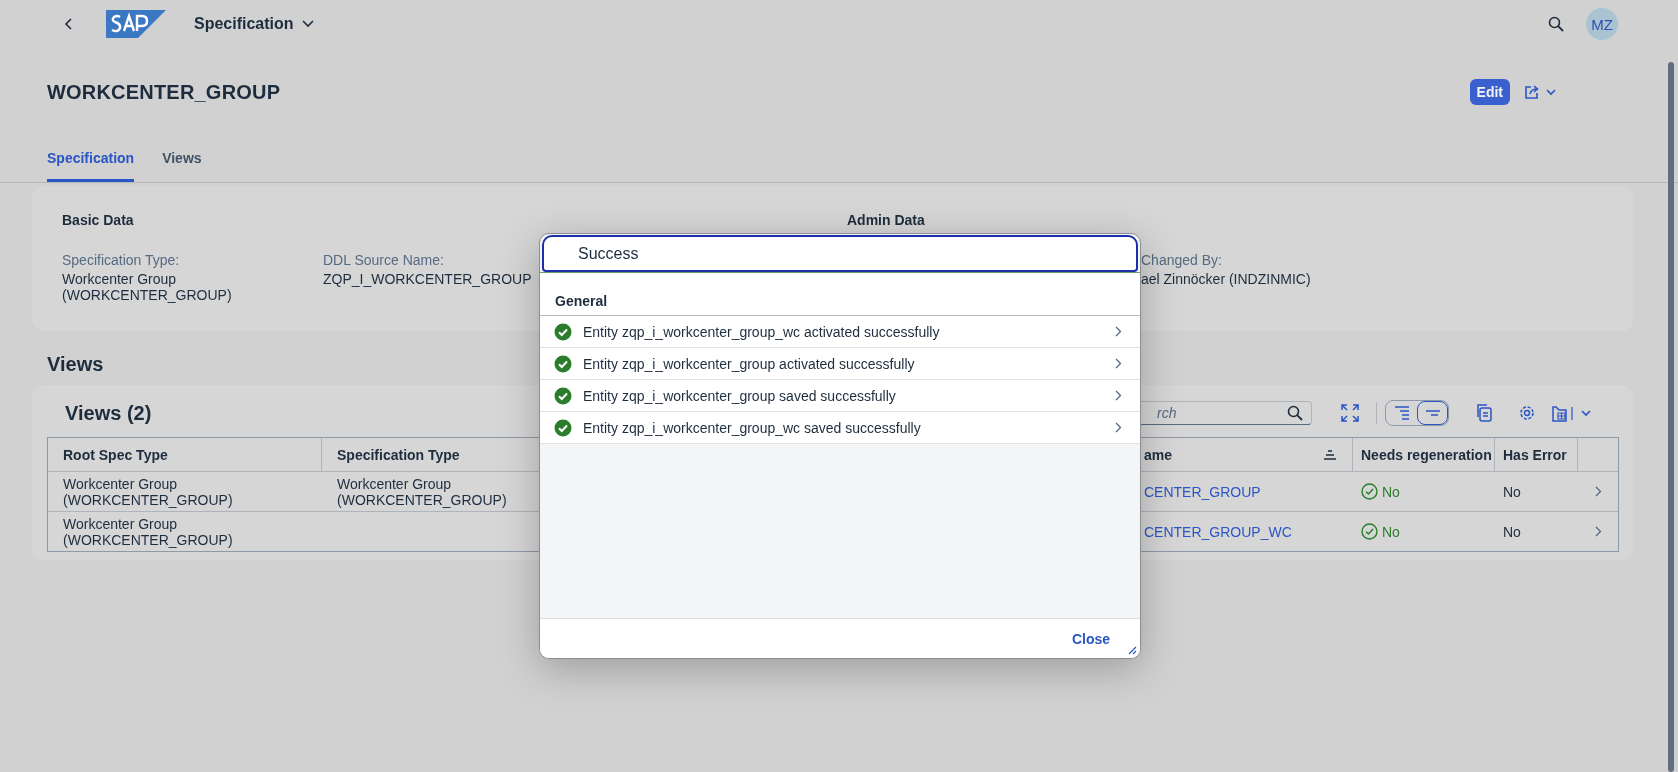  What do you see at coordinates (91, 160) in the screenshot?
I see `tab: Specification` at bounding box center [91, 160].